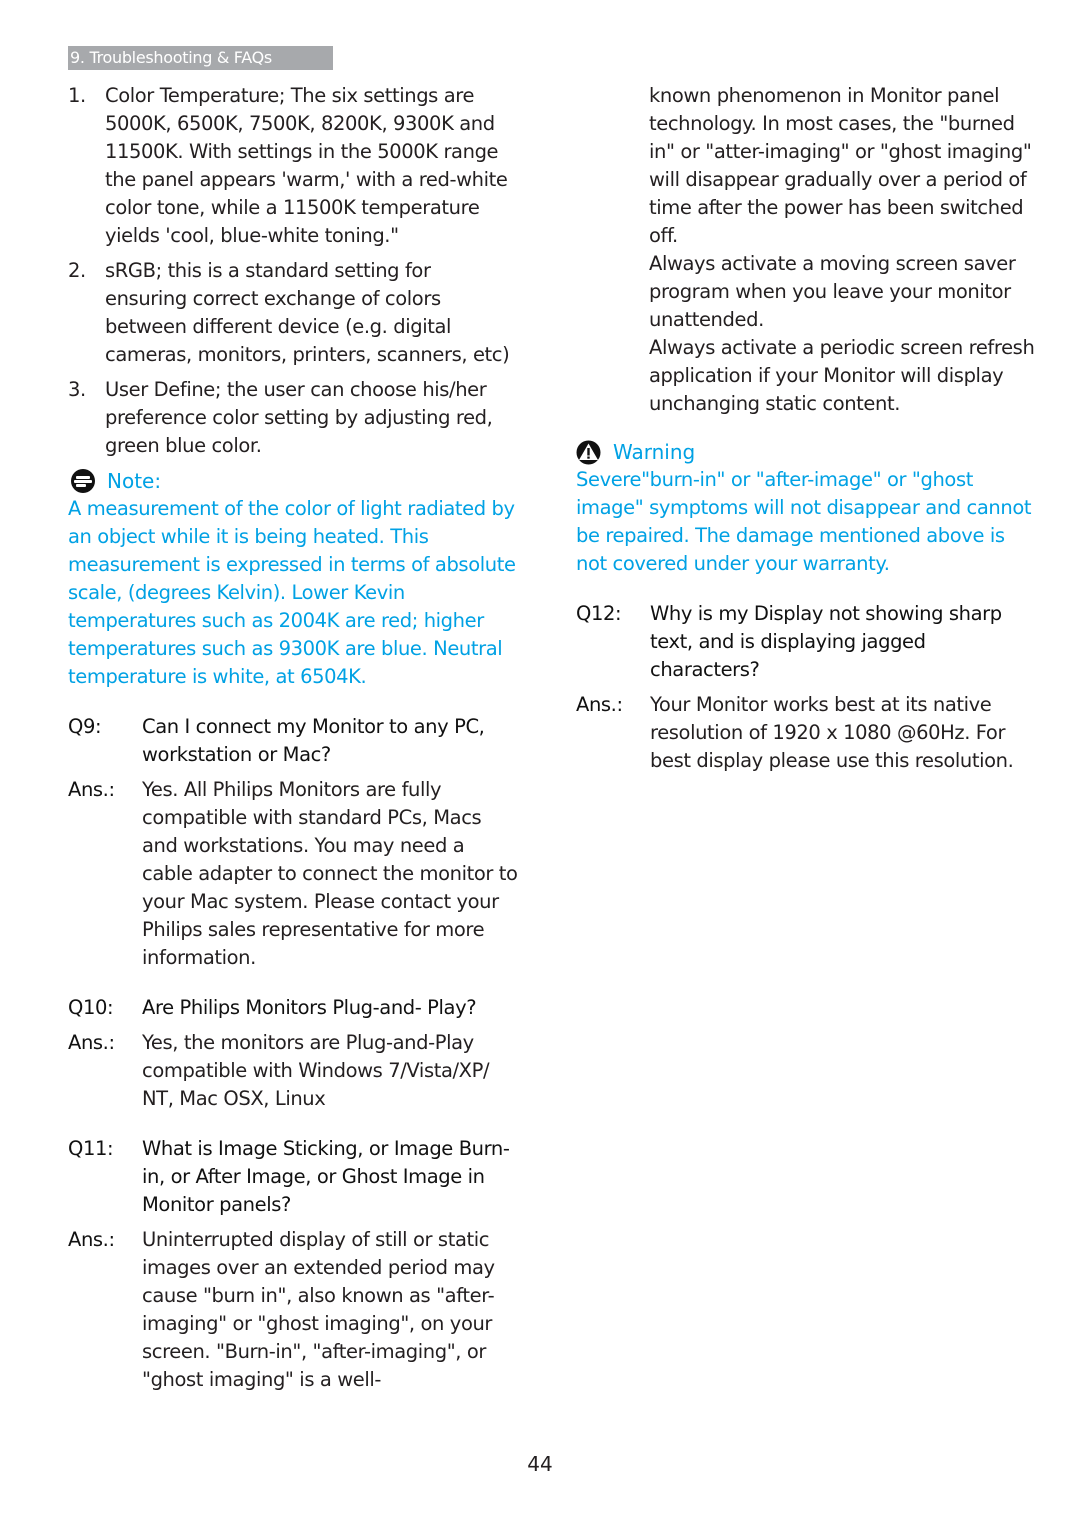 Image resolution: width=1080 pixels, height=1532 pixels. Describe the element at coordinates (91, 1007) in the screenshot. I see `question-label: Q10:` at that location.